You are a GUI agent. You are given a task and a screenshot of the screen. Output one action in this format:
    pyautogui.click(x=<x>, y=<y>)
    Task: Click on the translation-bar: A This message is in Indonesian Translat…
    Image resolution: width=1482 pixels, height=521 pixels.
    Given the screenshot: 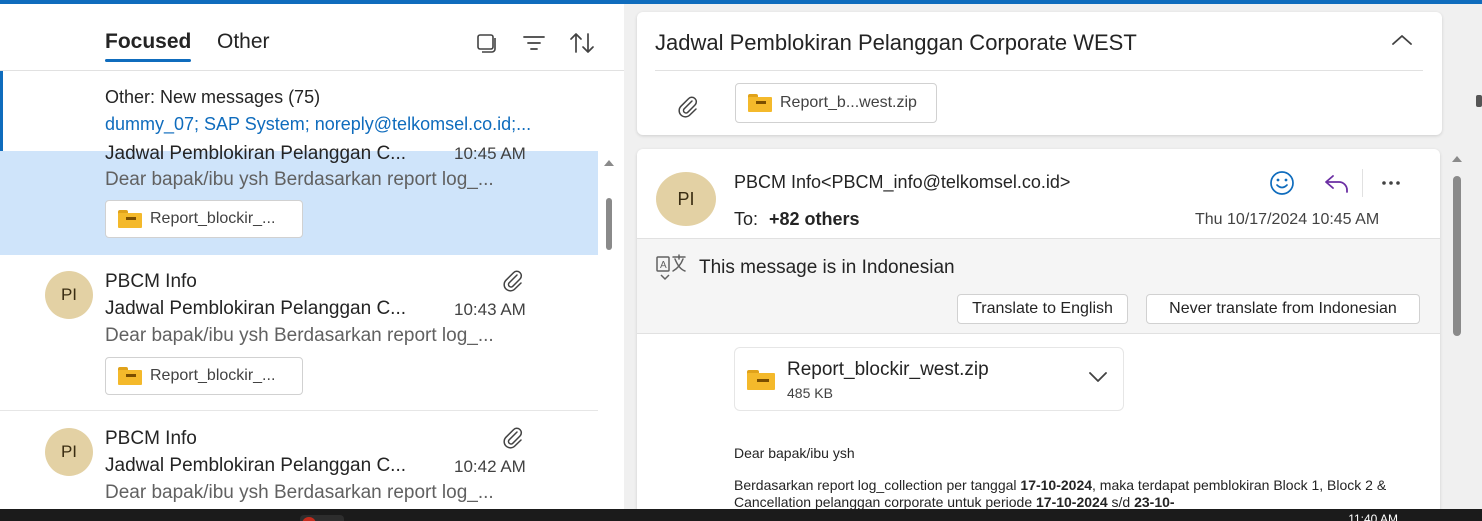 What is the action you would take?
    pyautogui.click(x=1038, y=286)
    